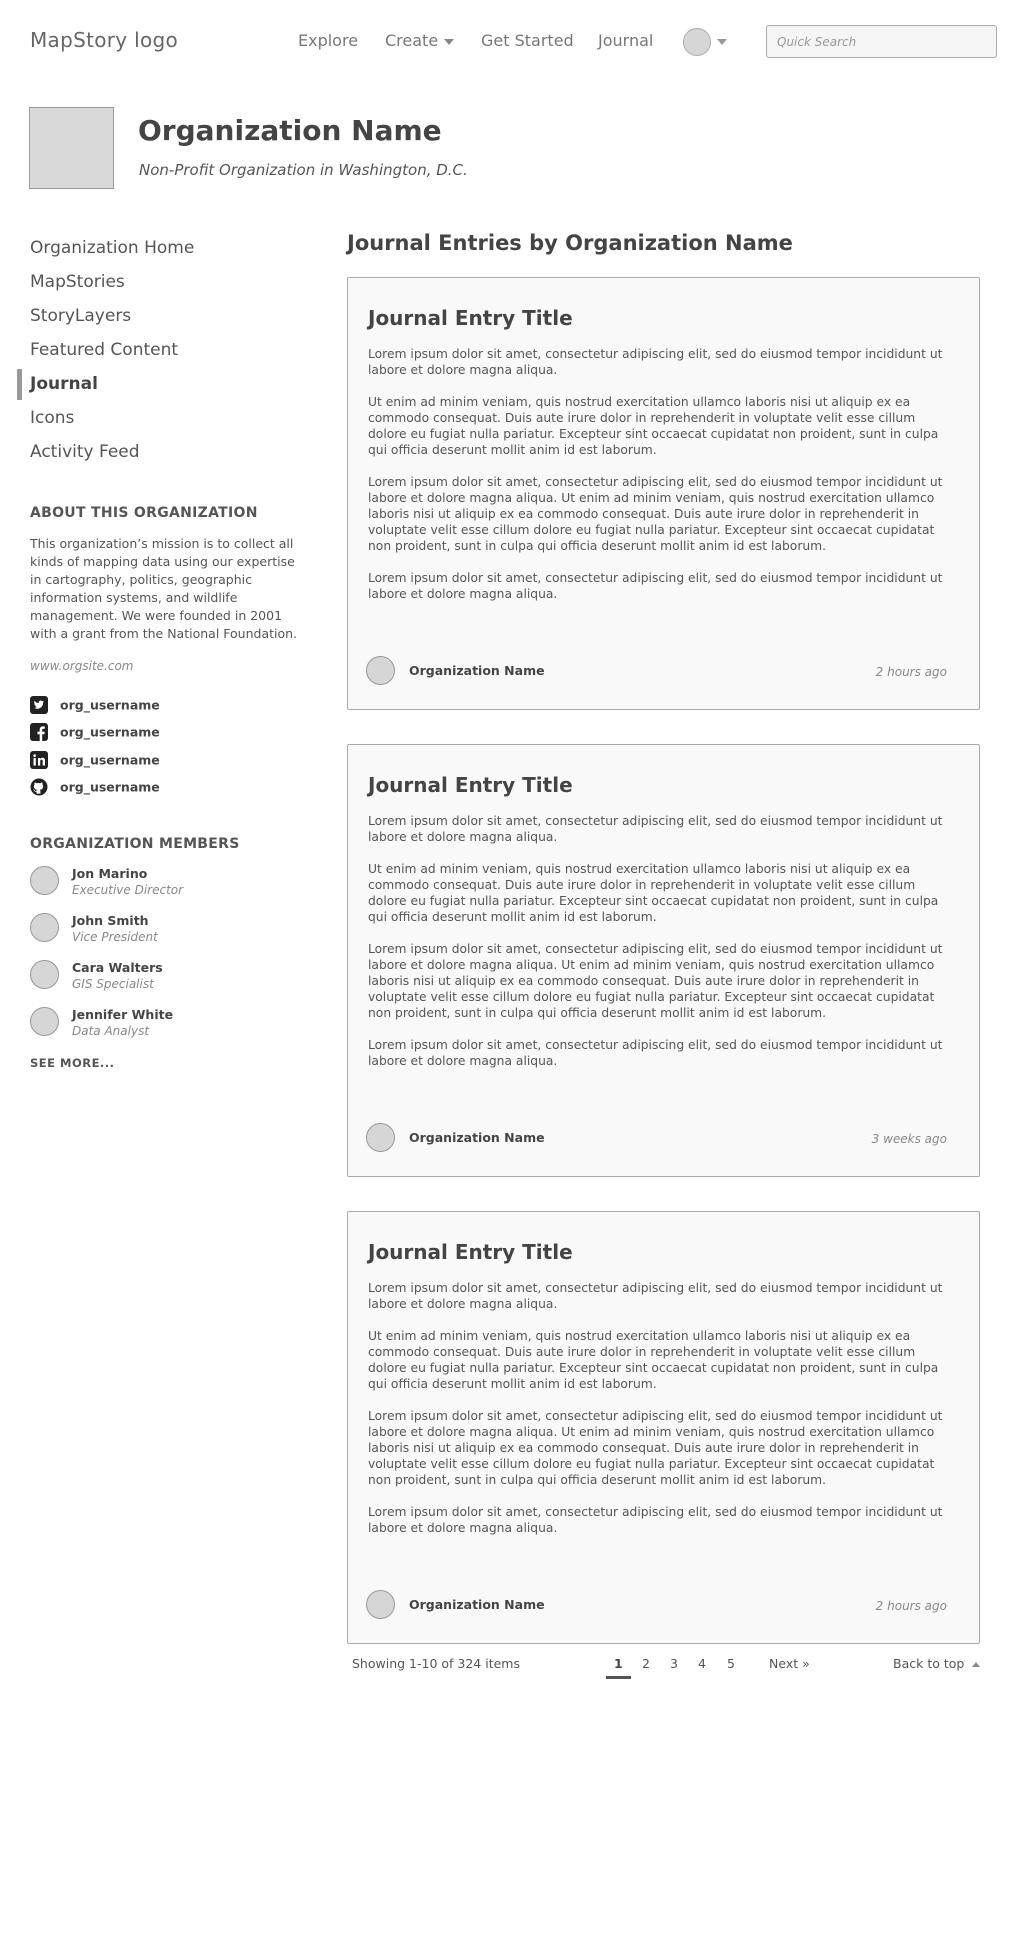 The image size is (1024, 1953). What do you see at coordinates (144, 513) in the screenshot?
I see `about-heading: ABOUT THIS ORGANIZATION` at bounding box center [144, 513].